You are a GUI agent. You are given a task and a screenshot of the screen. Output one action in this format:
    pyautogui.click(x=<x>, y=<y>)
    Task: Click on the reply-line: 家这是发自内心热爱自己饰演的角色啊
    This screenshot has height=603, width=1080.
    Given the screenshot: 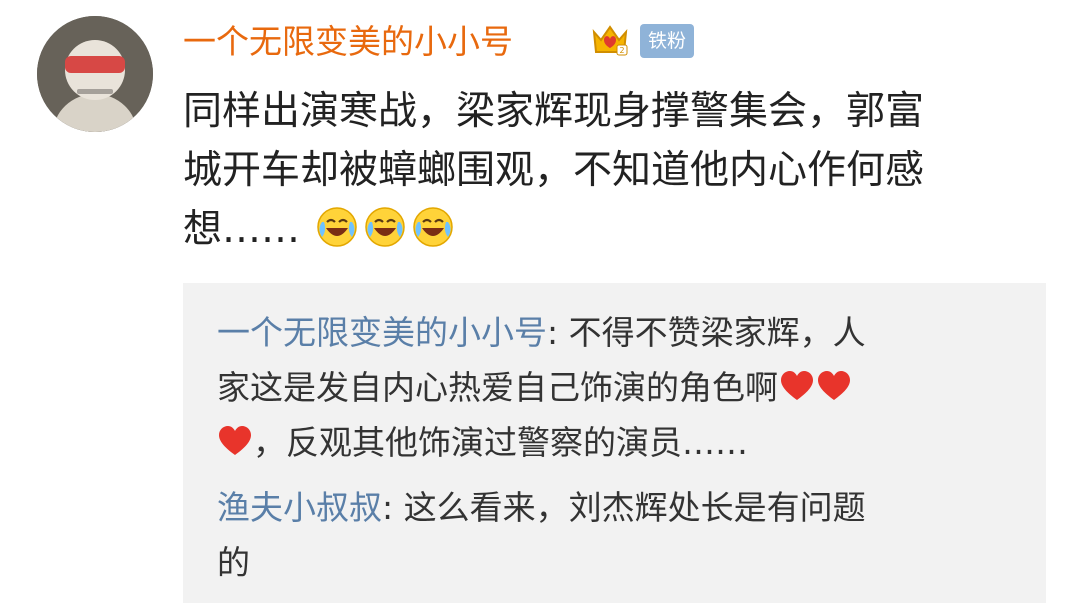 What is the action you would take?
    pyautogui.click(x=627, y=387)
    